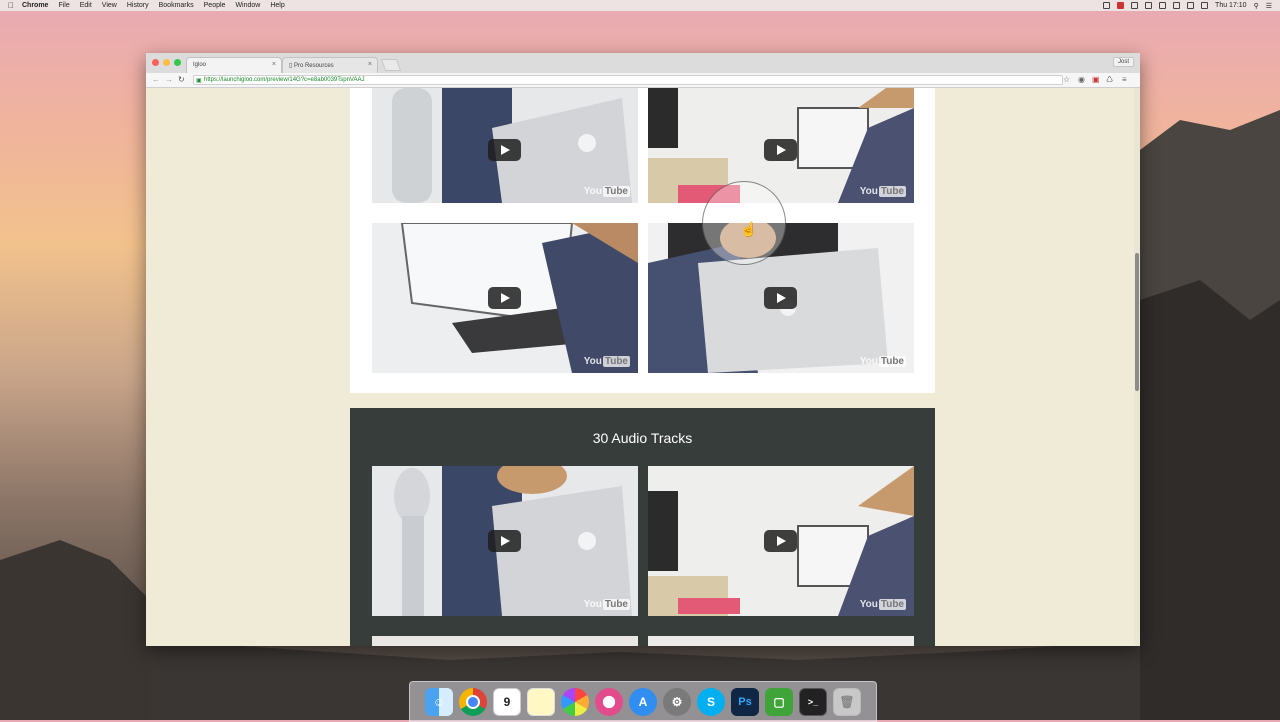  Describe the element at coordinates (507, 701) in the screenshot. I see `calendar-icon: 9` at that location.